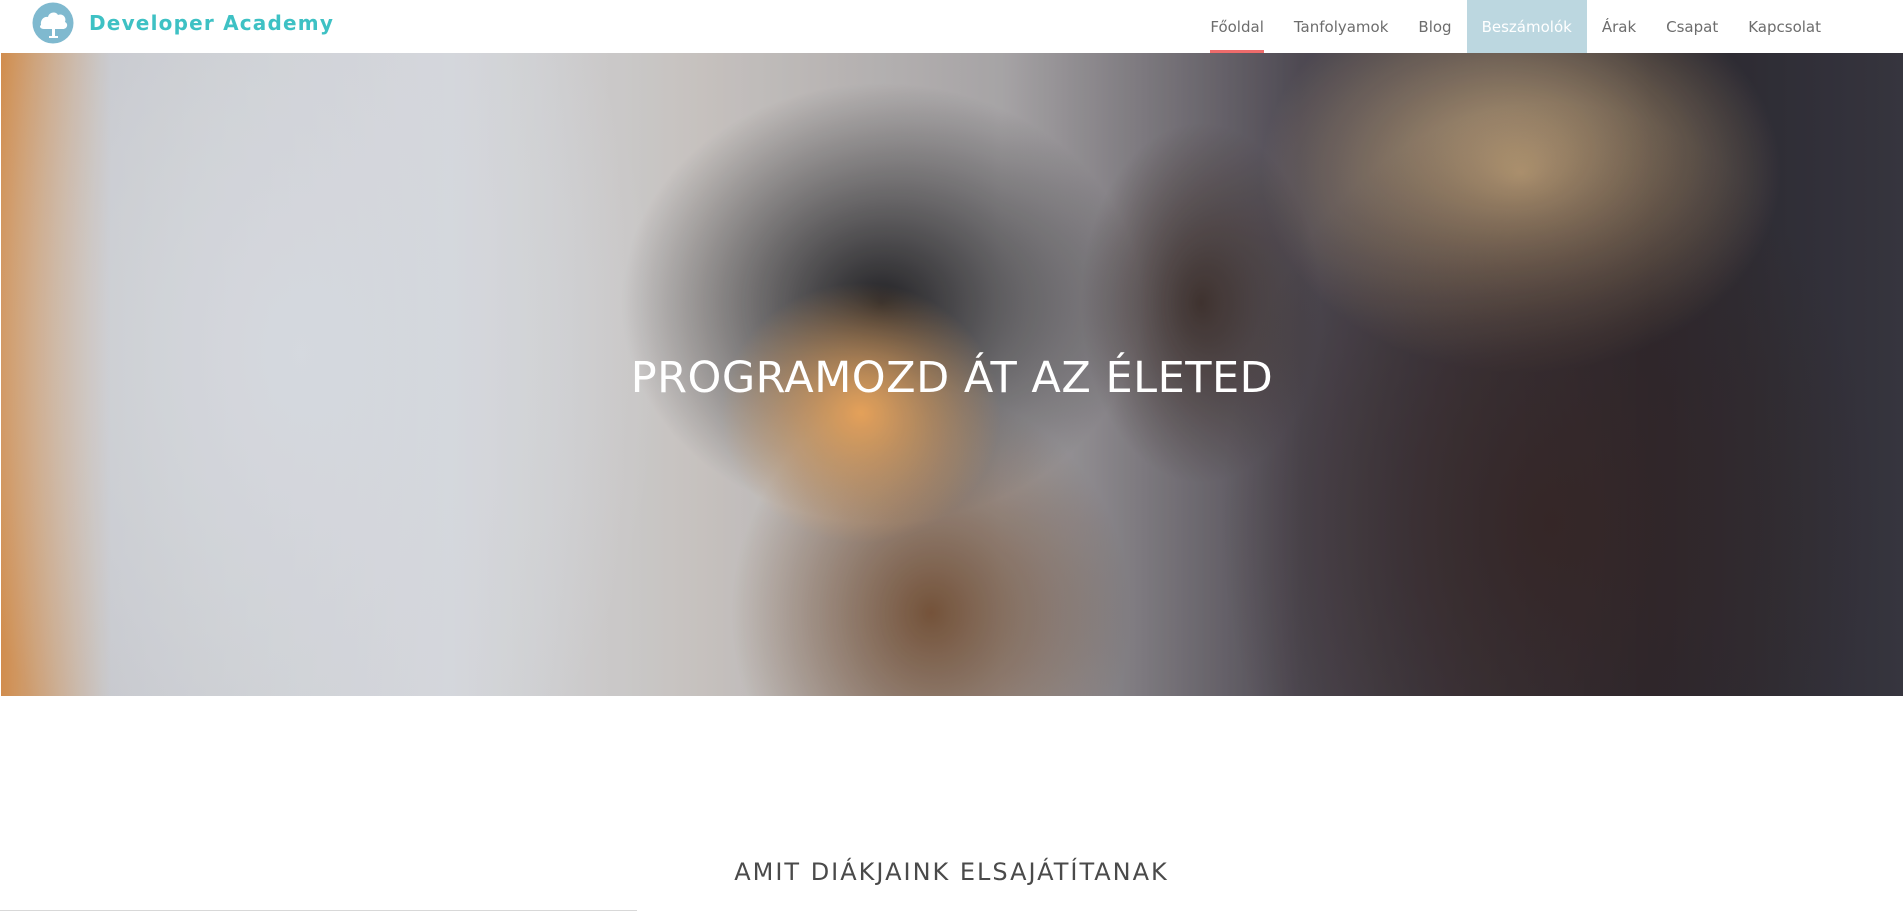  I want to click on nav-item-label: Csapat, so click(1692, 26).